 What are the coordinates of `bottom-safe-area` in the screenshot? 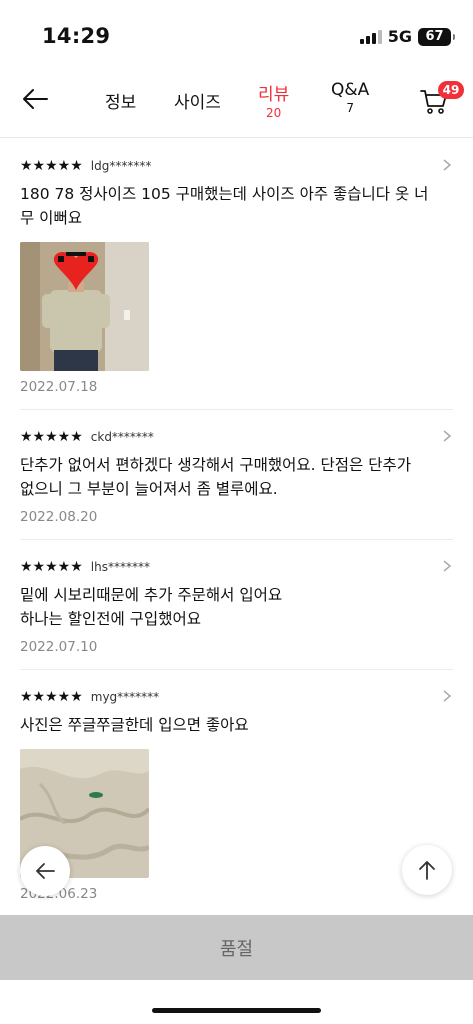 It's located at (236, 1002).